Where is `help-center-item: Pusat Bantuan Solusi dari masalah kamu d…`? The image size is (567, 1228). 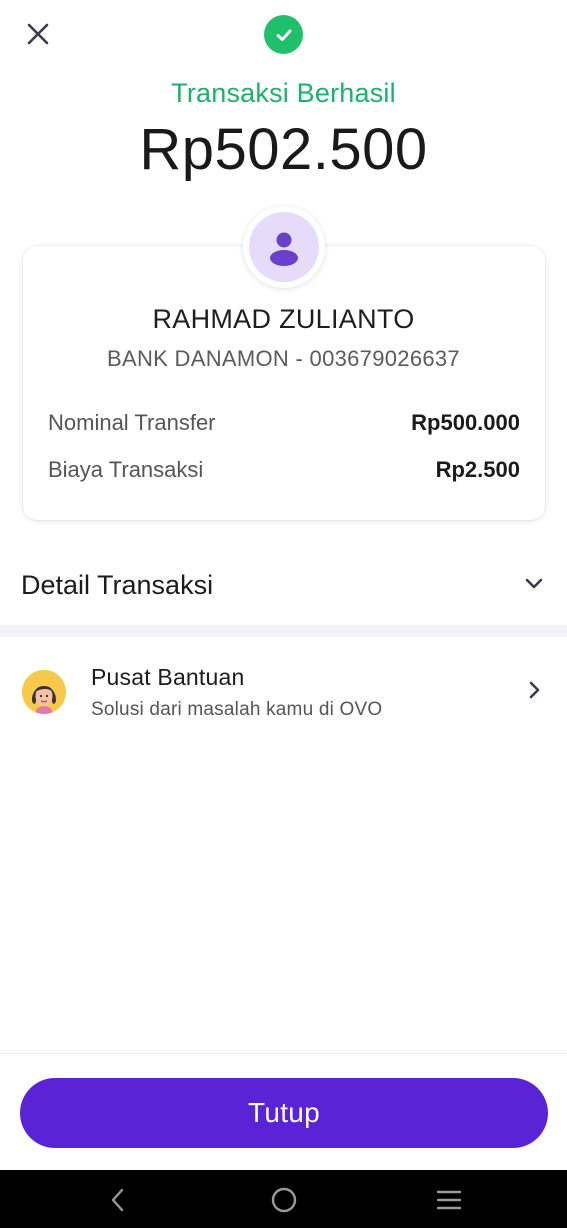 help-center-item: Pusat Bantuan Solusi dari masalah kamu d… is located at coordinates (283, 692).